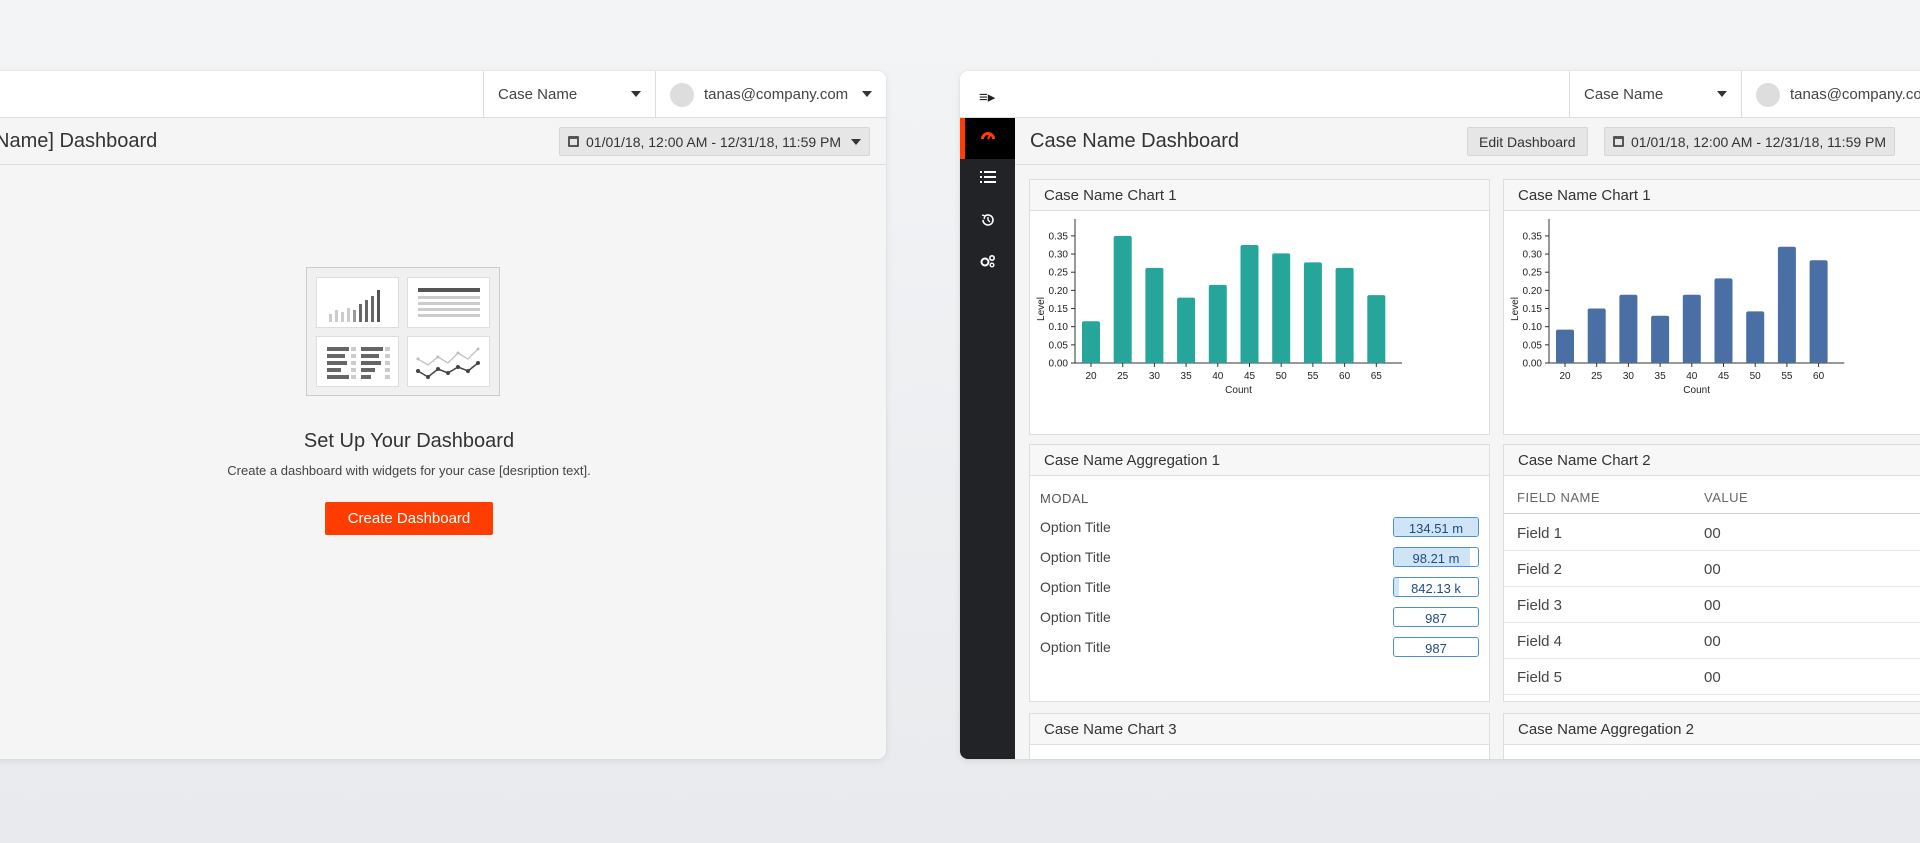 The width and height of the screenshot is (1920, 843). I want to click on x-tick-label: 65, so click(1377, 376).